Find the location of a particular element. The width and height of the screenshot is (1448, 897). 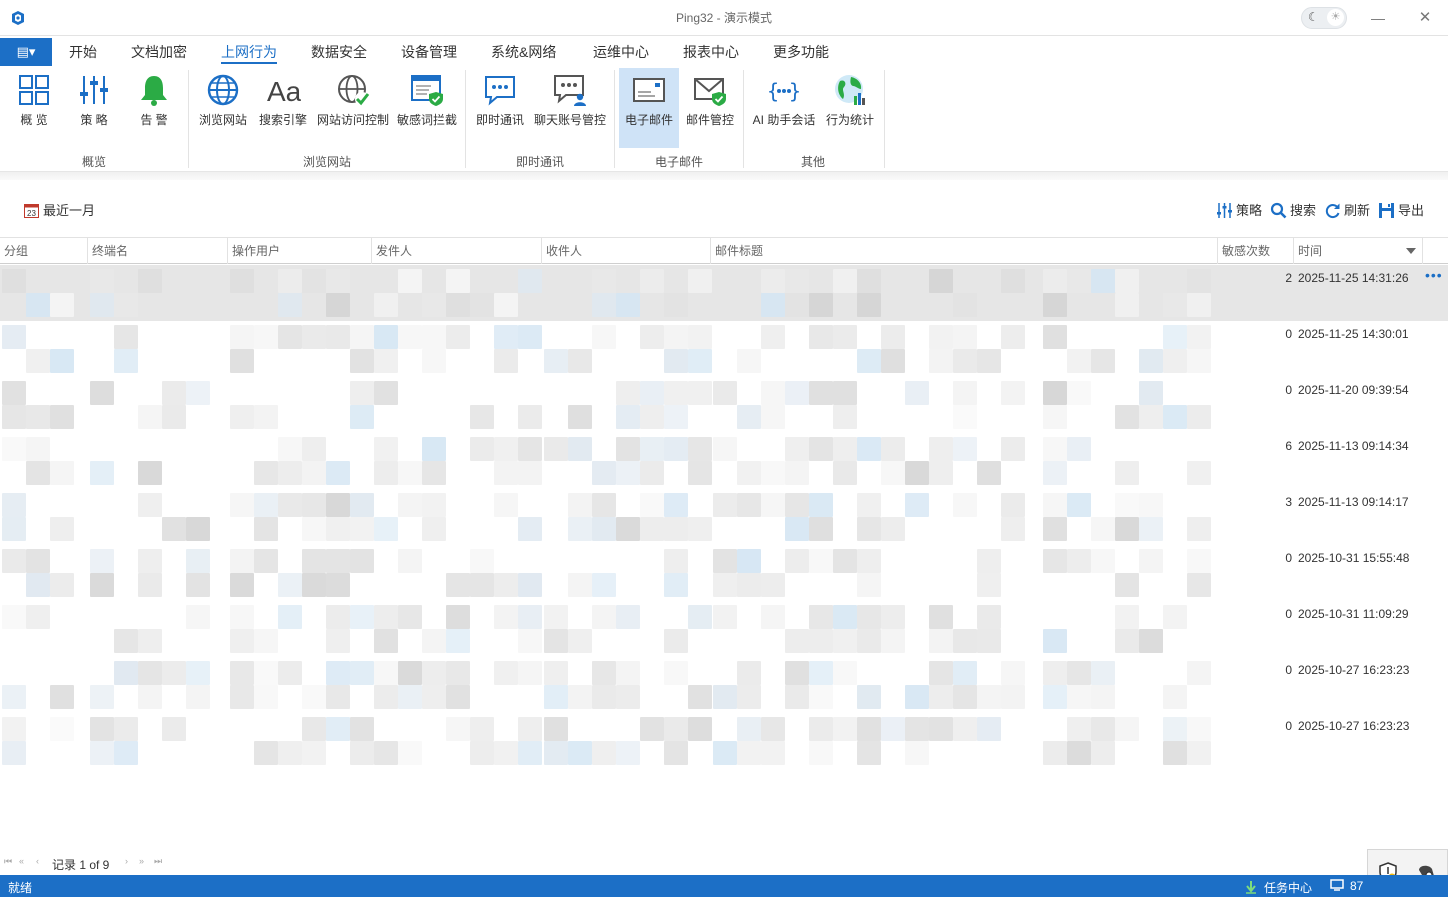

ribbon-sensitive-word-block-button: 敏感词拦截 is located at coordinates (427, 108).